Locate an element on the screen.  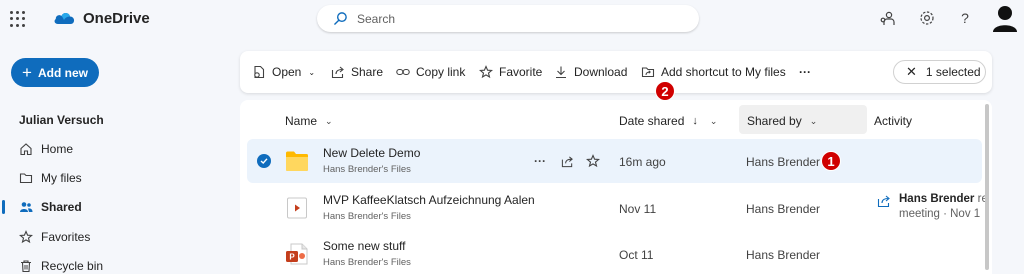
activity-text: Hans Brender re is located at coordinates (943, 199).